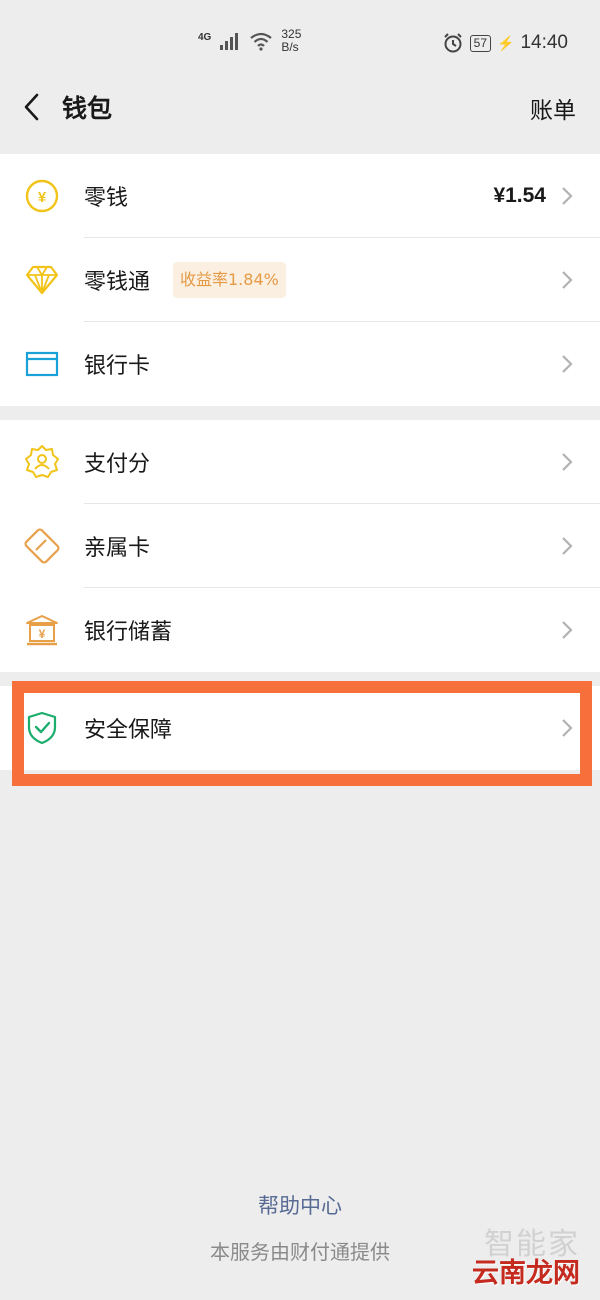 Image resolution: width=600 pixels, height=1300 pixels. I want to click on item-label: 零钱, so click(106, 198).